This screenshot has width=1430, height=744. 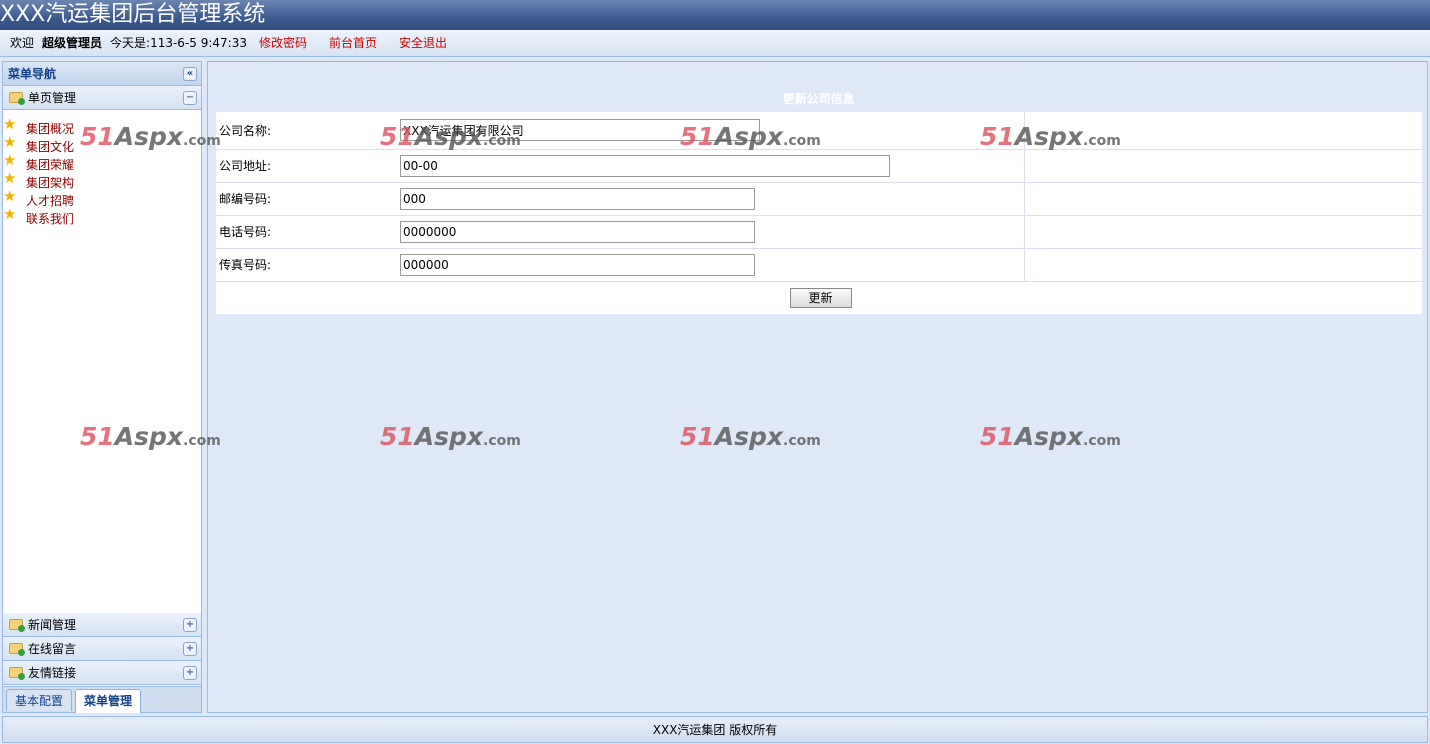 I want to click on app-title: XXX汽运集团后台管理系统, so click(x=715, y=15).